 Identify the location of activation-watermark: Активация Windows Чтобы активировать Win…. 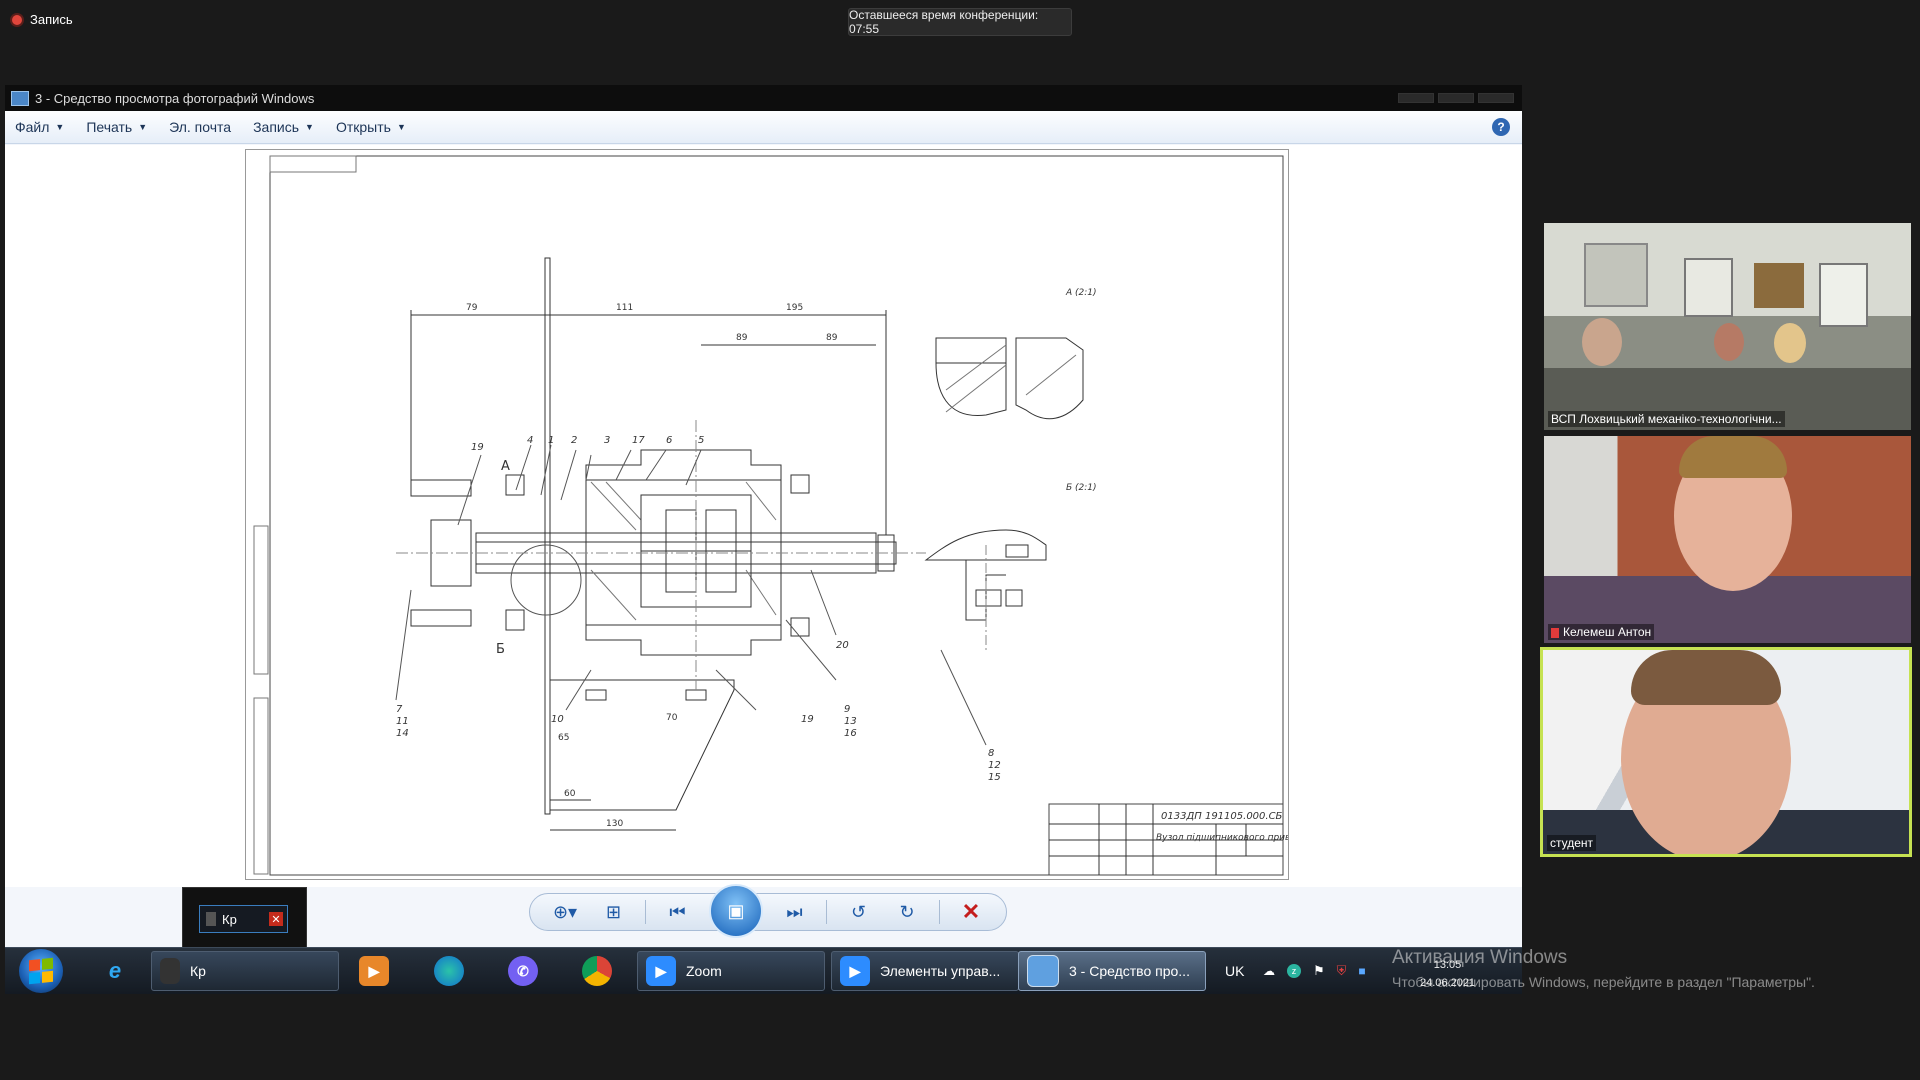
(1603, 970).